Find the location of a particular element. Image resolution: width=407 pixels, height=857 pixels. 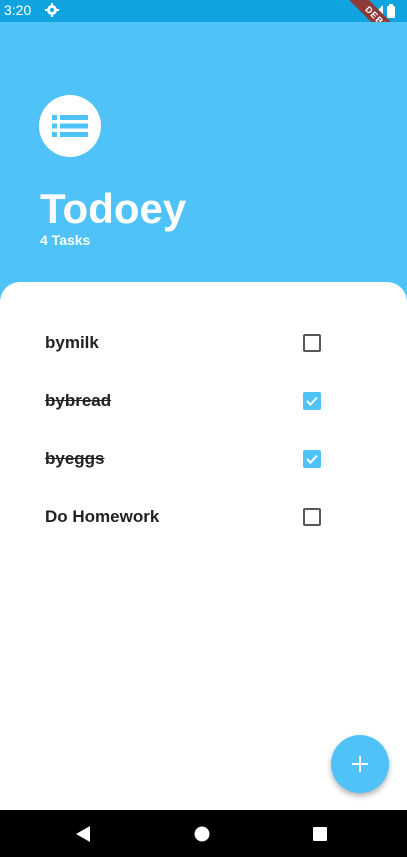

plus-icon is located at coordinates (360, 764).